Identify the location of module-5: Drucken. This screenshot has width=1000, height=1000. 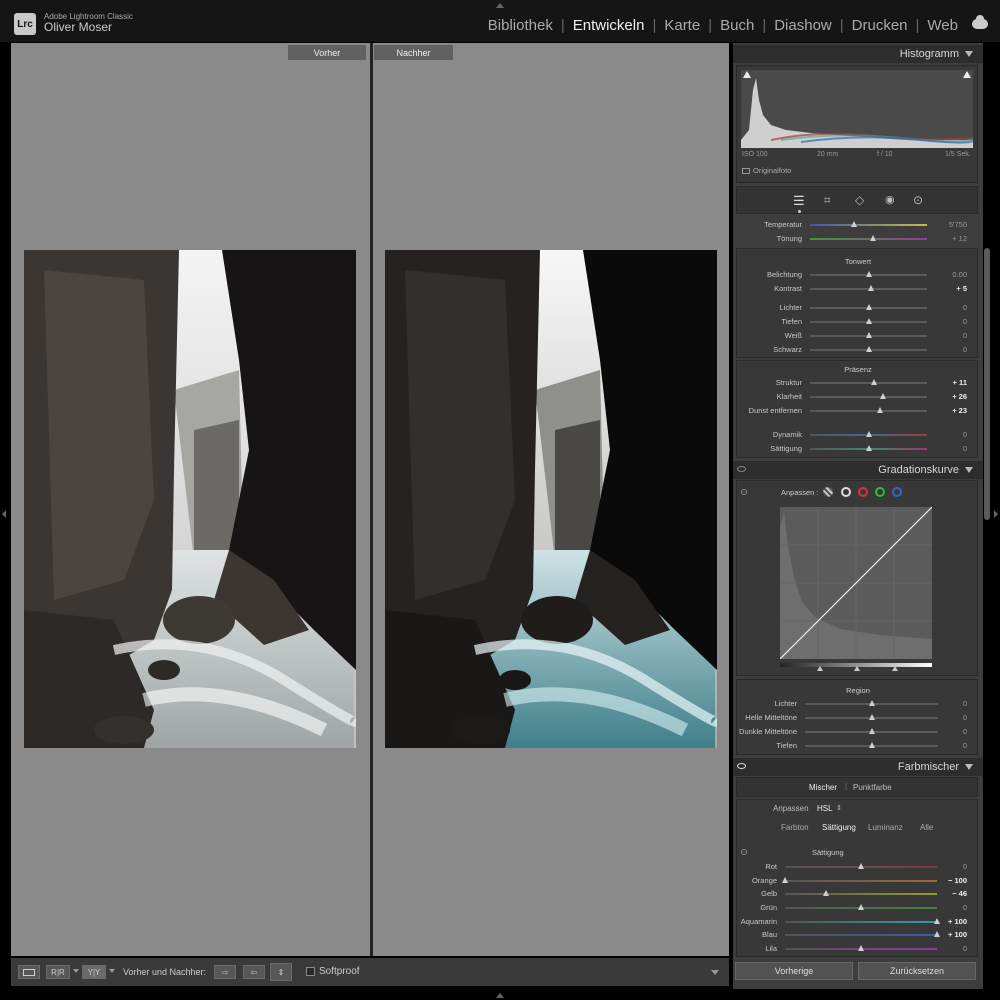
(880, 25).